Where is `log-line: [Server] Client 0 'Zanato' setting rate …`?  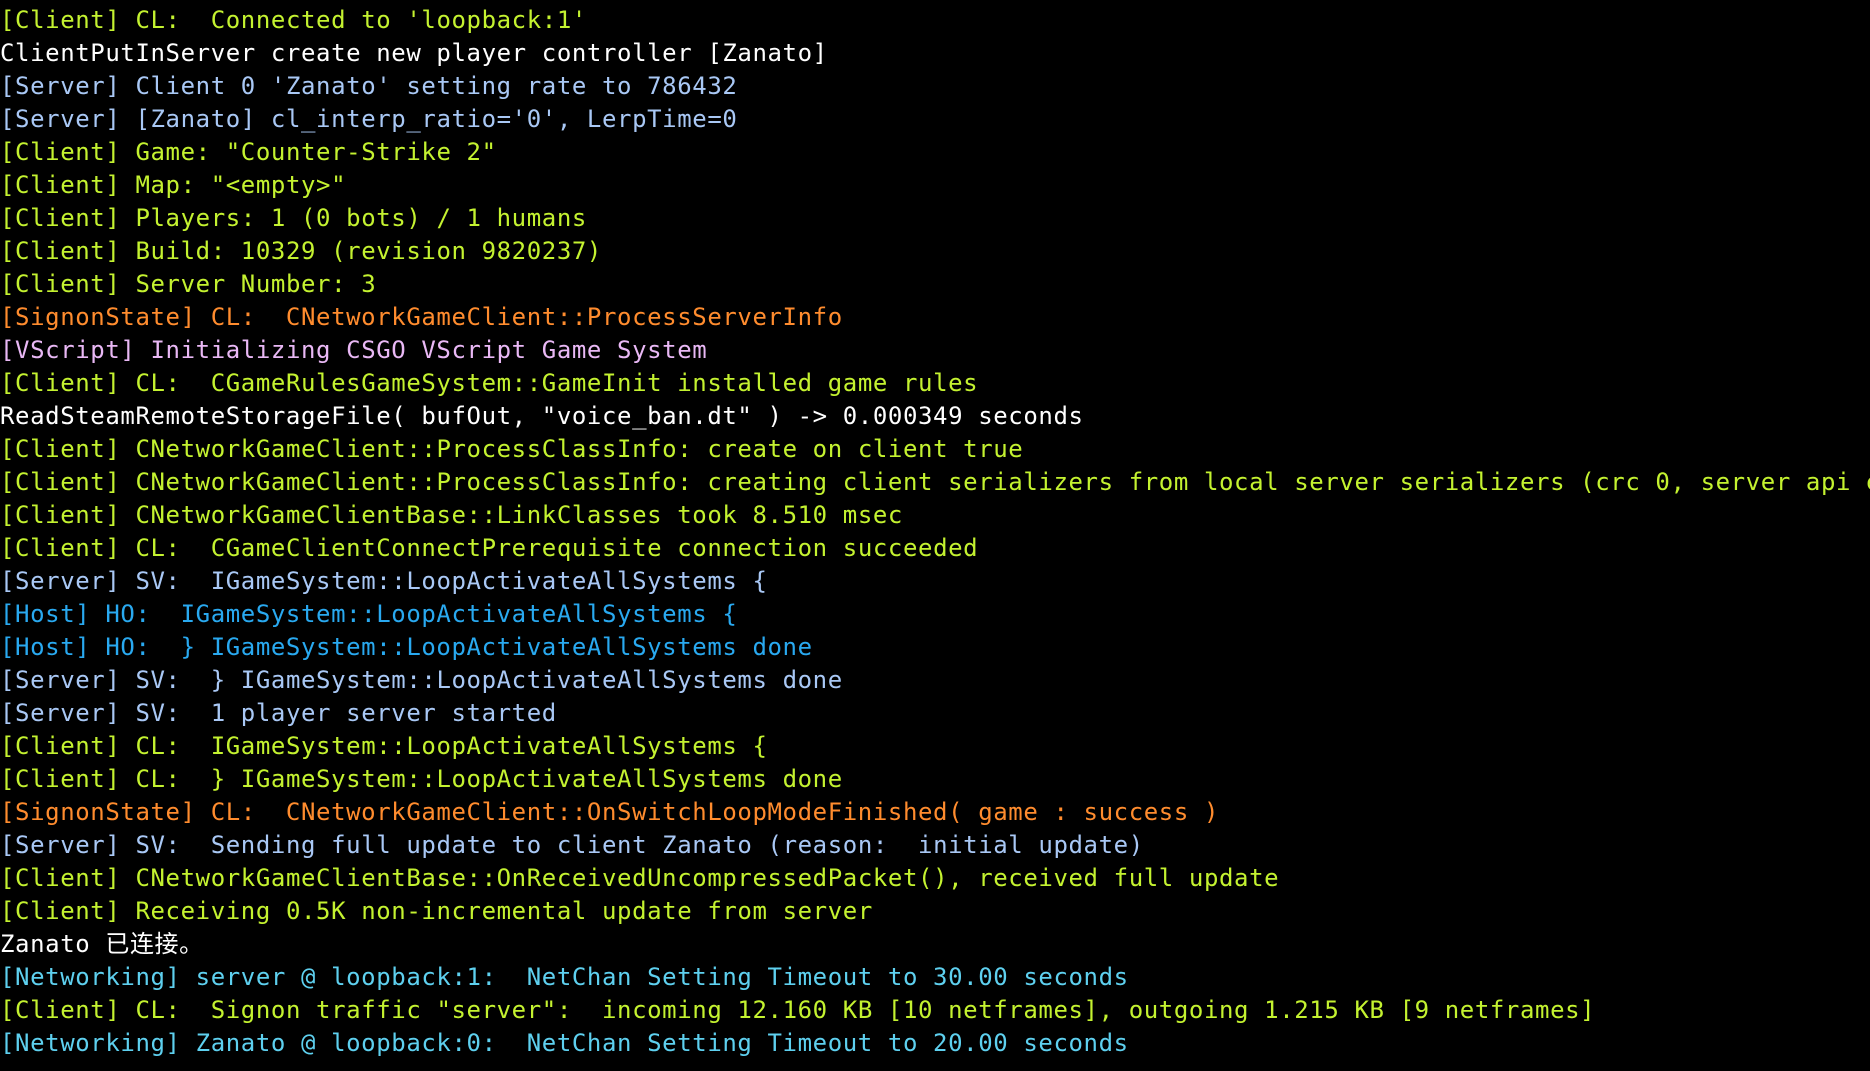
log-line: [Server] Client 0 'Zanato' setting rate … is located at coordinates (935, 86).